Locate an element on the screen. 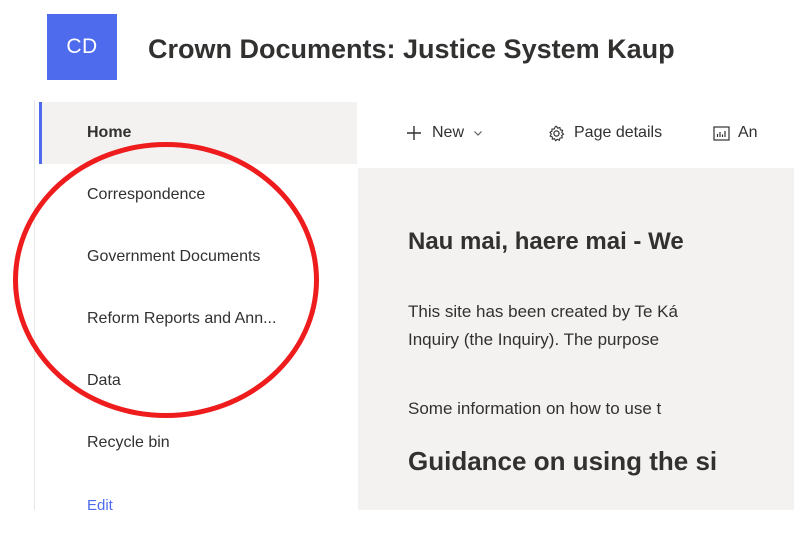 The image size is (794, 536). nav-edit-label: Edit is located at coordinates (100, 505).